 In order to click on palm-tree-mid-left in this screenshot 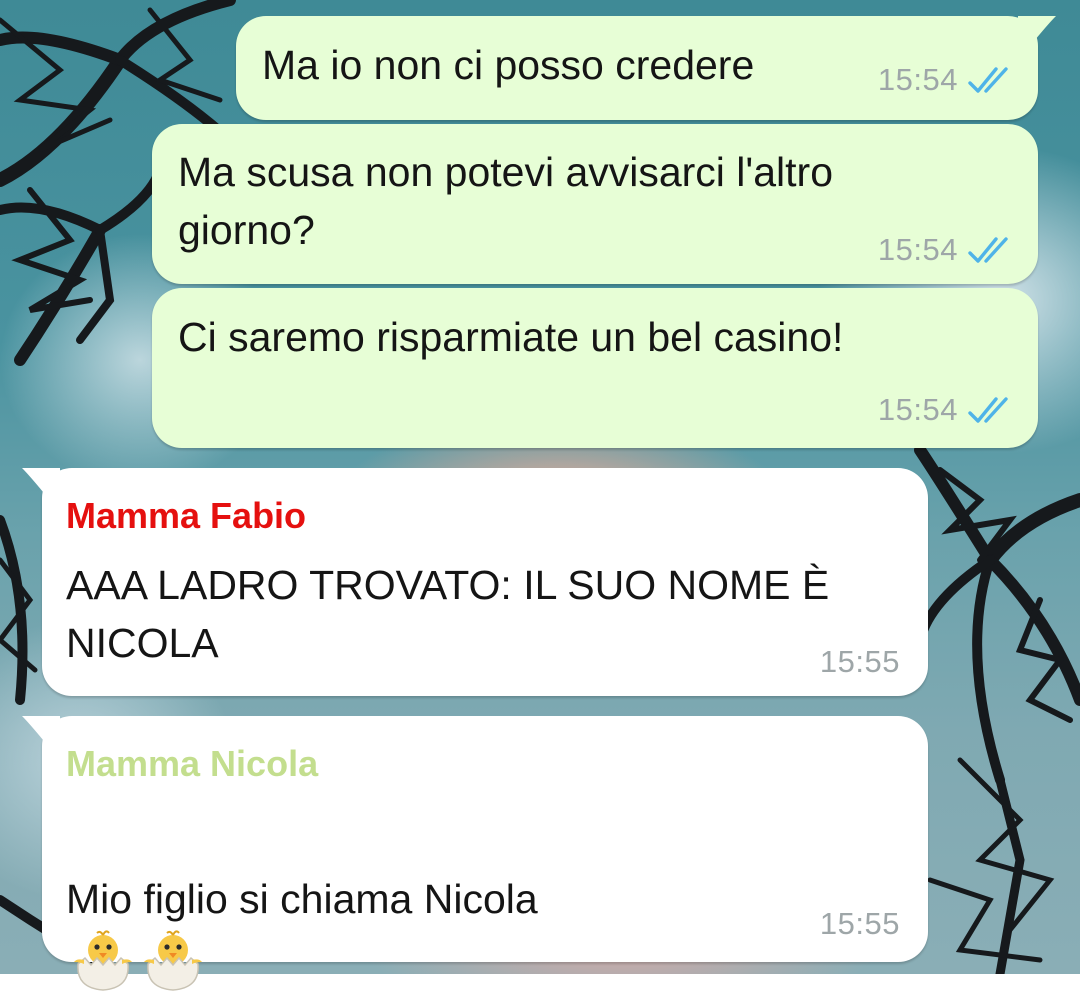, I will do `click(82, 265)`.